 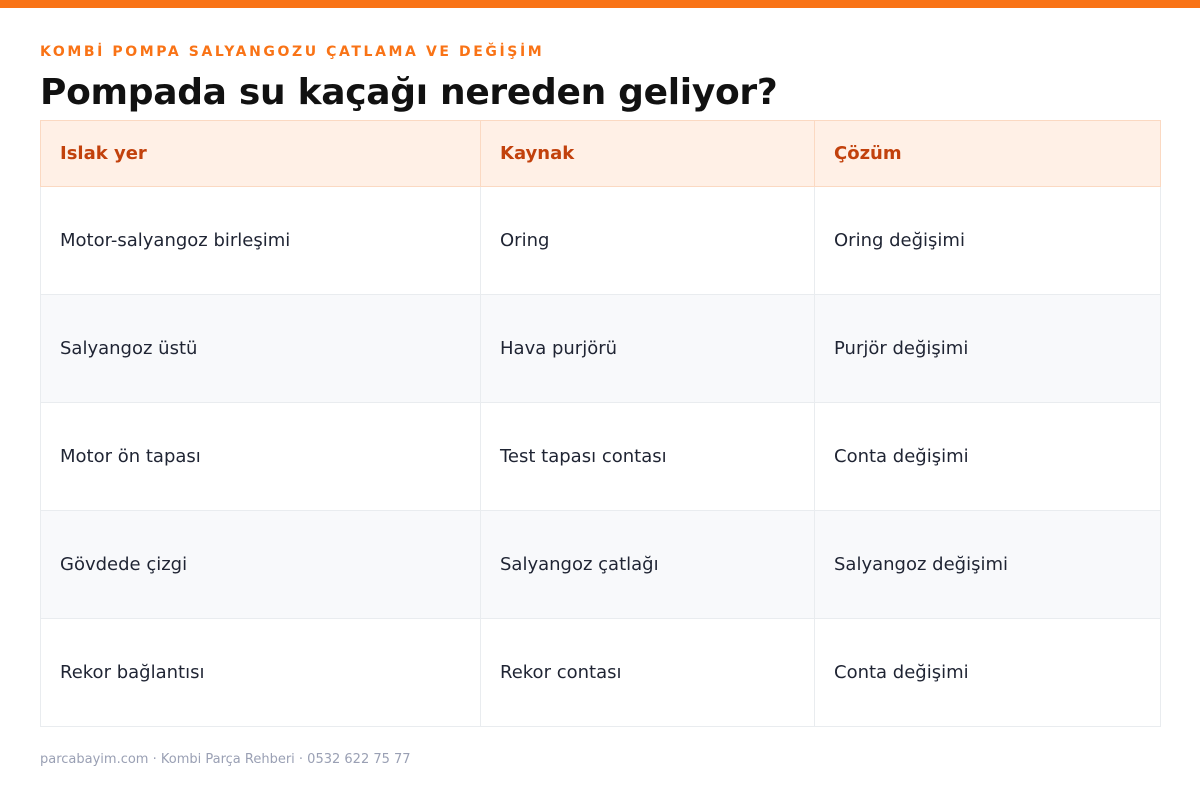 What do you see at coordinates (647, 564) in the screenshot?
I see `cell-source: Salyangoz çatlağı` at bounding box center [647, 564].